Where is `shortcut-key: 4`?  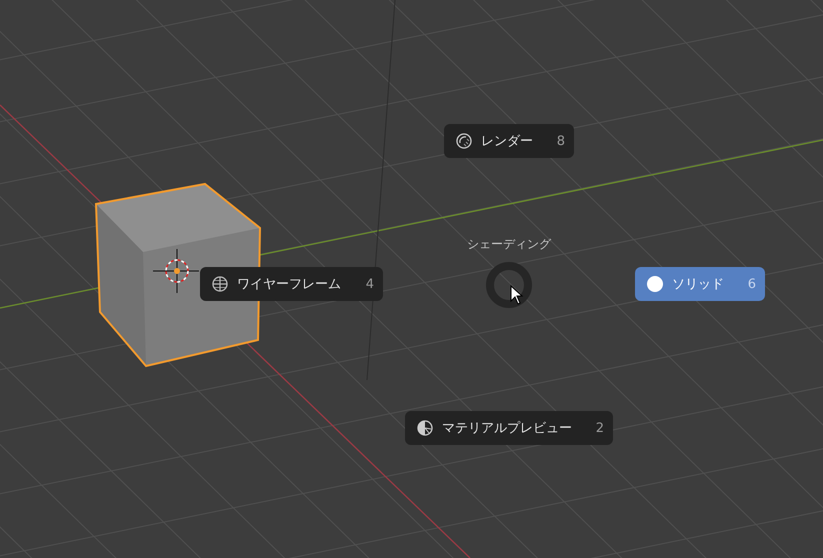 shortcut-key: 4 is located at coordinates (370, 284).